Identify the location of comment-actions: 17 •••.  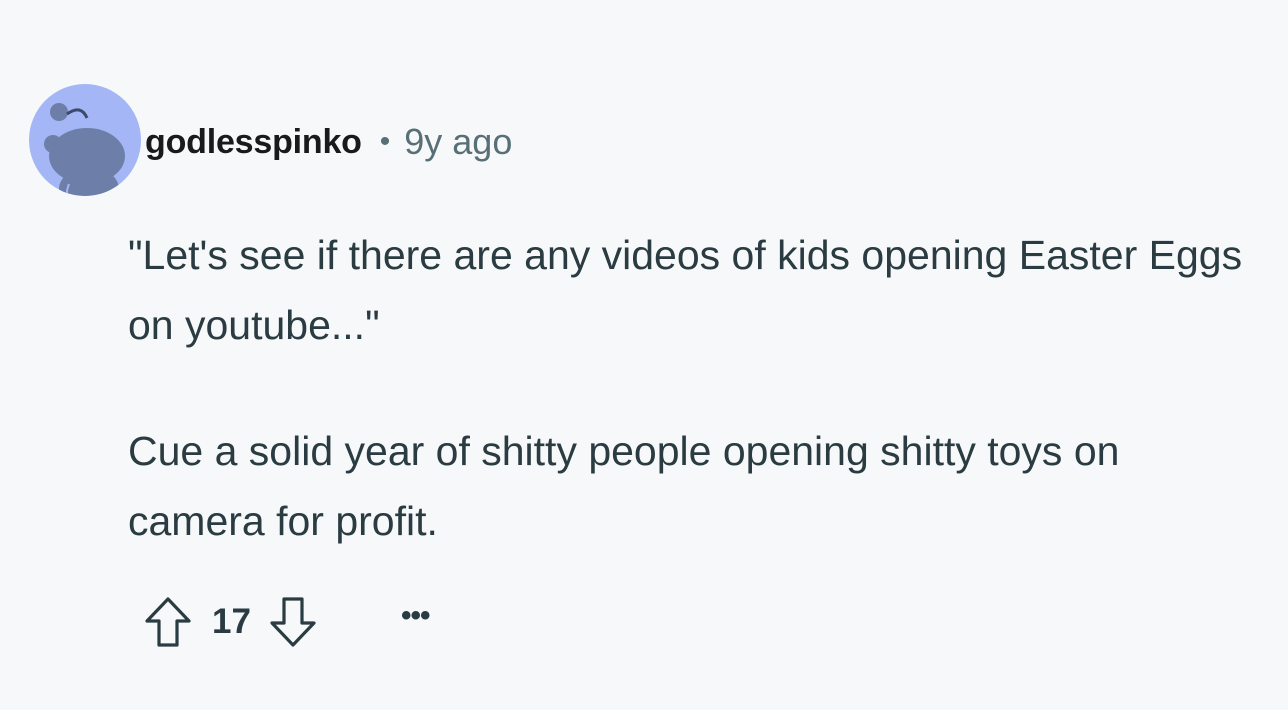
(286, 622).